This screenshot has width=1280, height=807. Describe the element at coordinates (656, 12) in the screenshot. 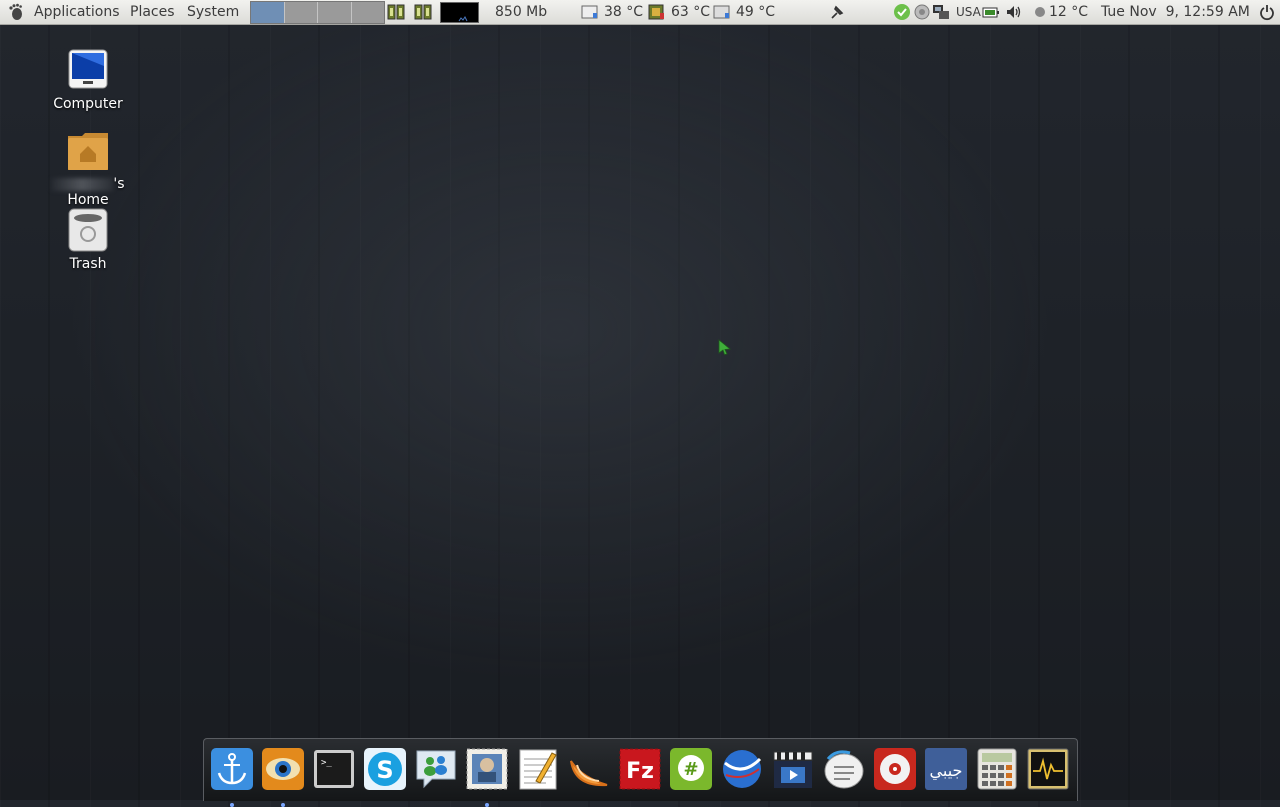

I see `gpu-temp-icon` at that location.